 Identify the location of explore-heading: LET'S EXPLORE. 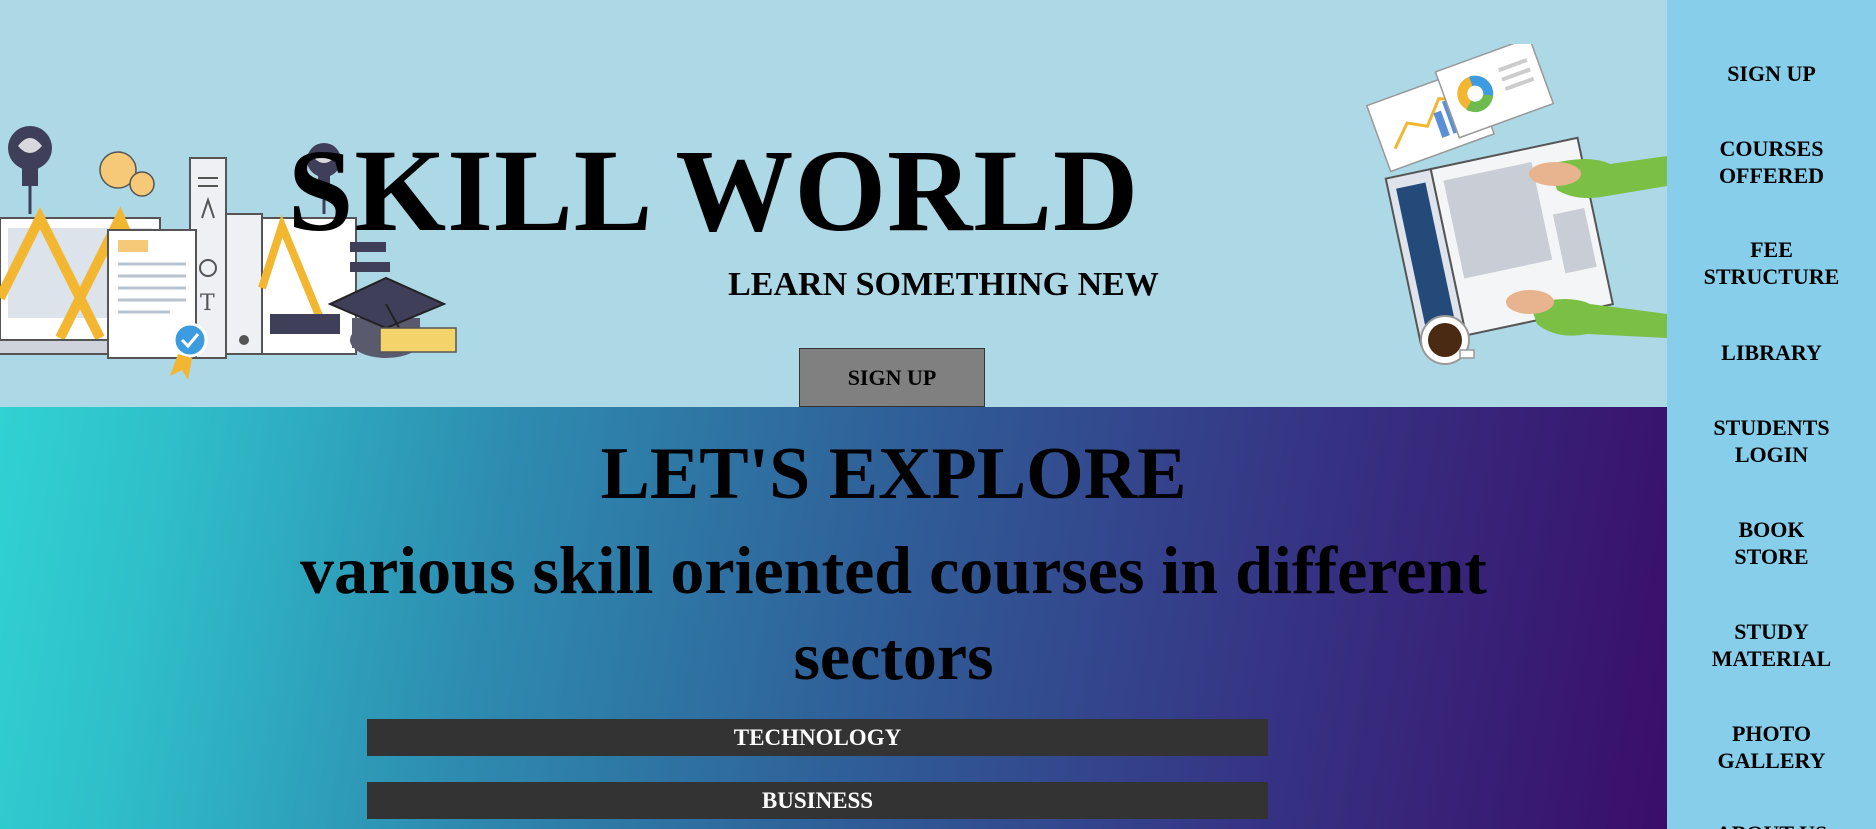
(893, 474).